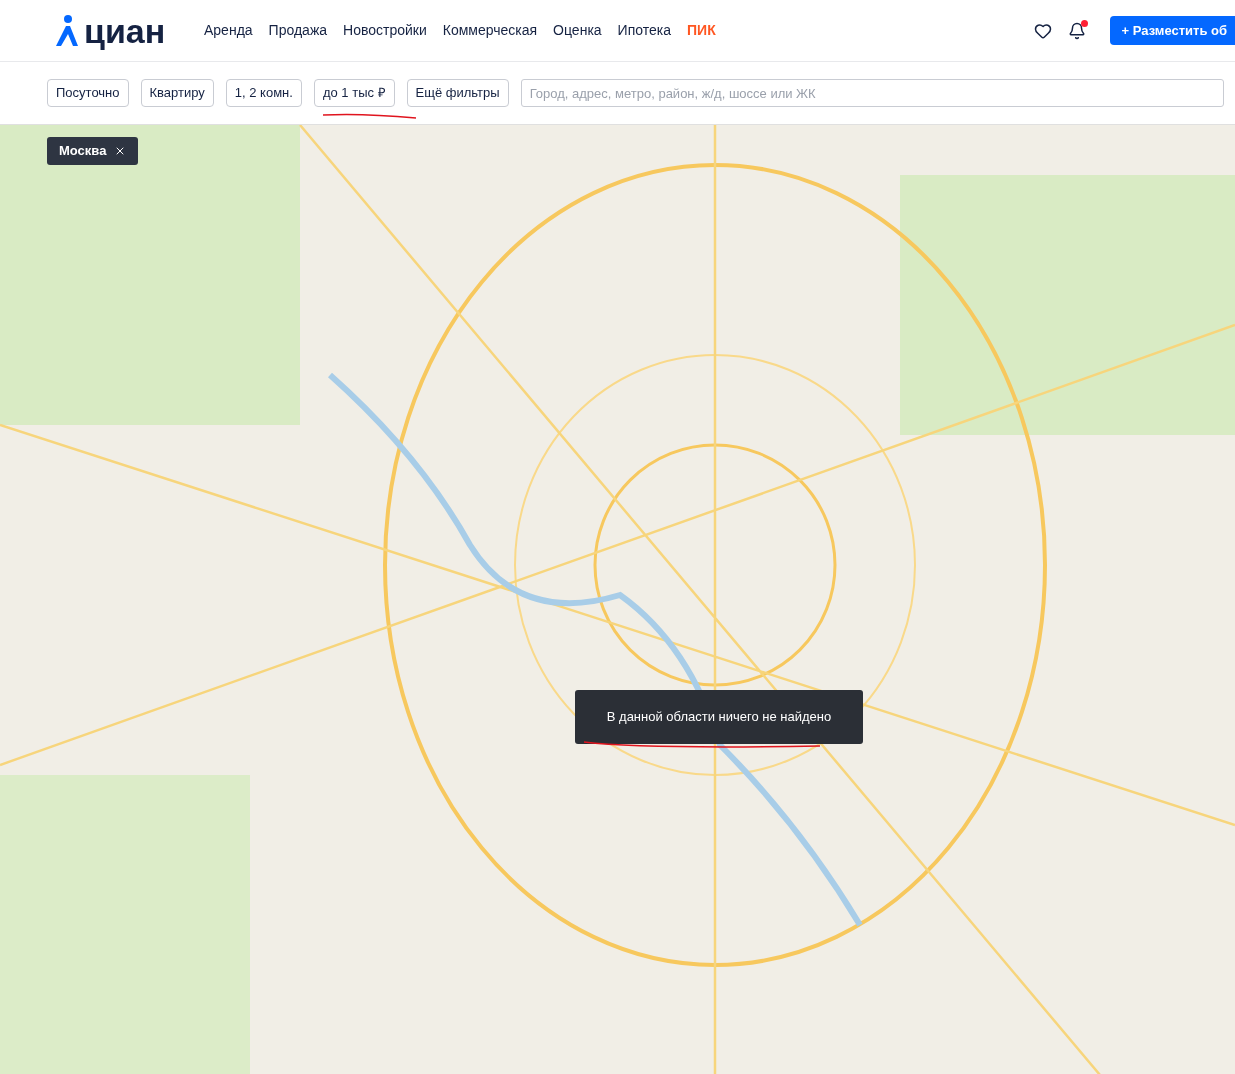 The height and width of the screenshot is (1074, 1235). Describe the element at coordinates (872, 93) in the screenshot. I see `search-field: Город, адрес, метро, район, ж/д, шоссе или ЖК` at that location.